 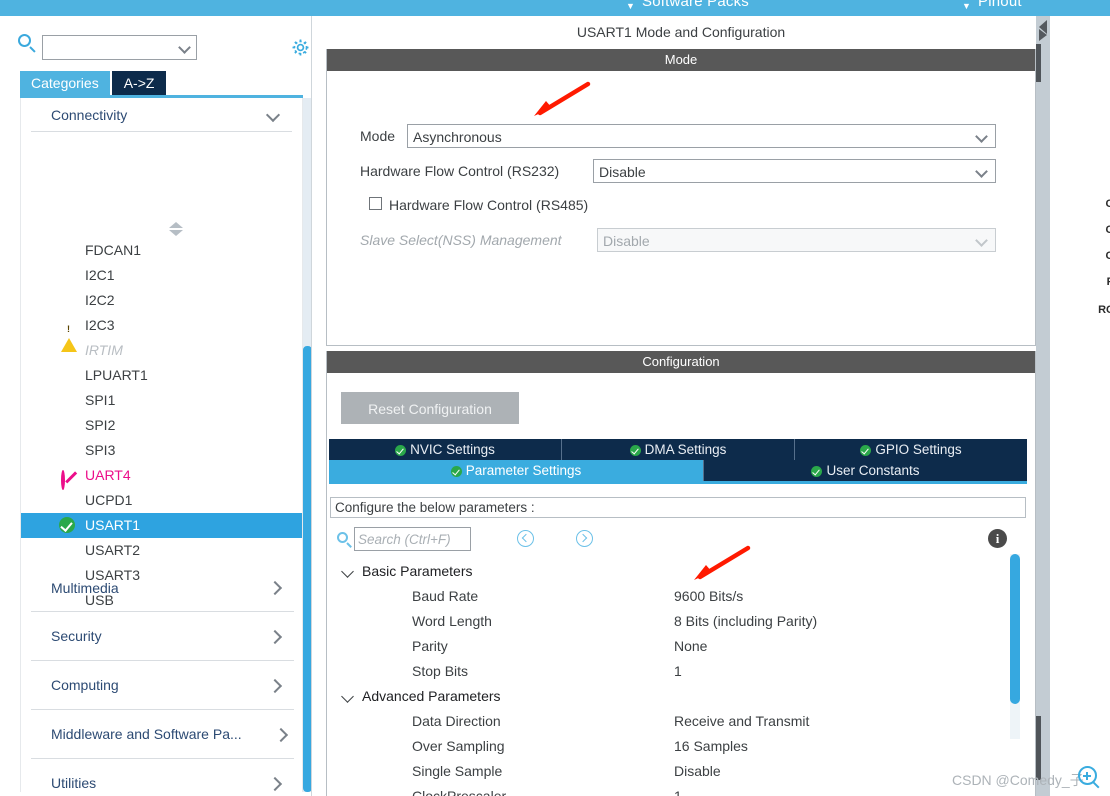 What do you see at coordinates (1043, 406) in the screenshot?
I see `pinout-splitter` at bounding box center [1043, 406].